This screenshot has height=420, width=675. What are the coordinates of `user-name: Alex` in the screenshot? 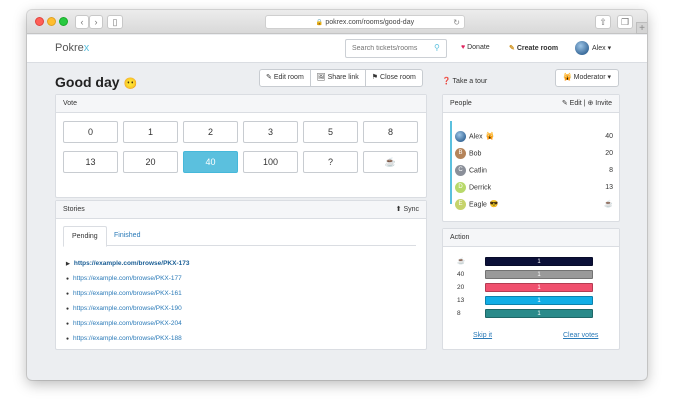 It's located at (599, 48).